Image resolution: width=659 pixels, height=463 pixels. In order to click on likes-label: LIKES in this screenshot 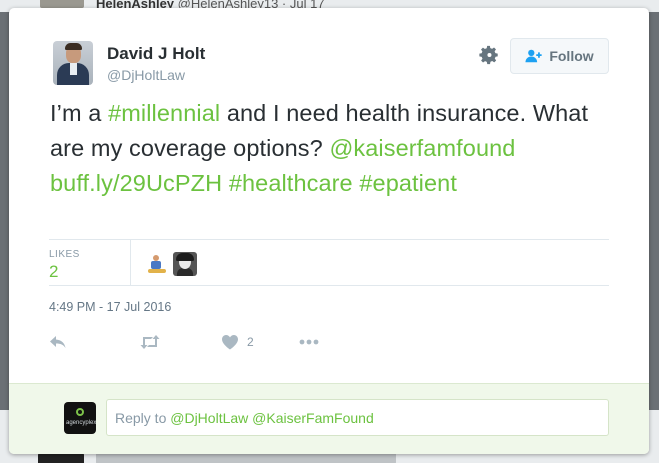, I will do `click(64, 254)`.